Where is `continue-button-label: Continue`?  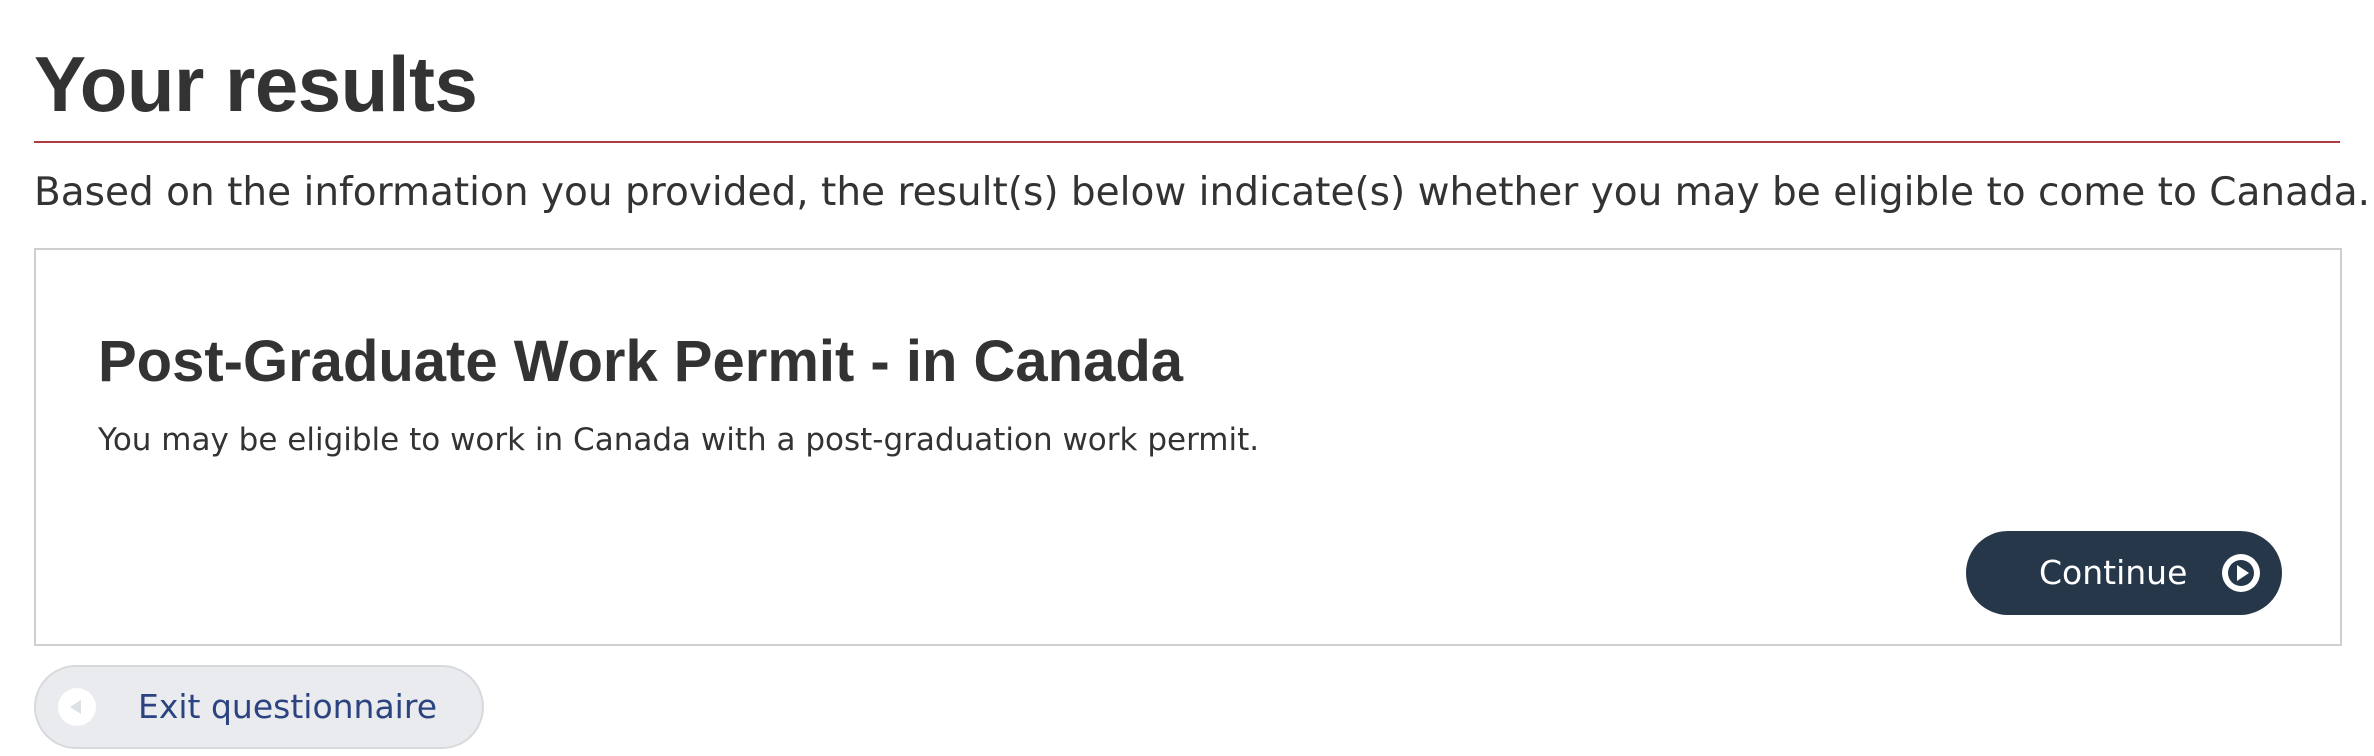 continue-button-label: Continue is located at coordinates (2113, 572).